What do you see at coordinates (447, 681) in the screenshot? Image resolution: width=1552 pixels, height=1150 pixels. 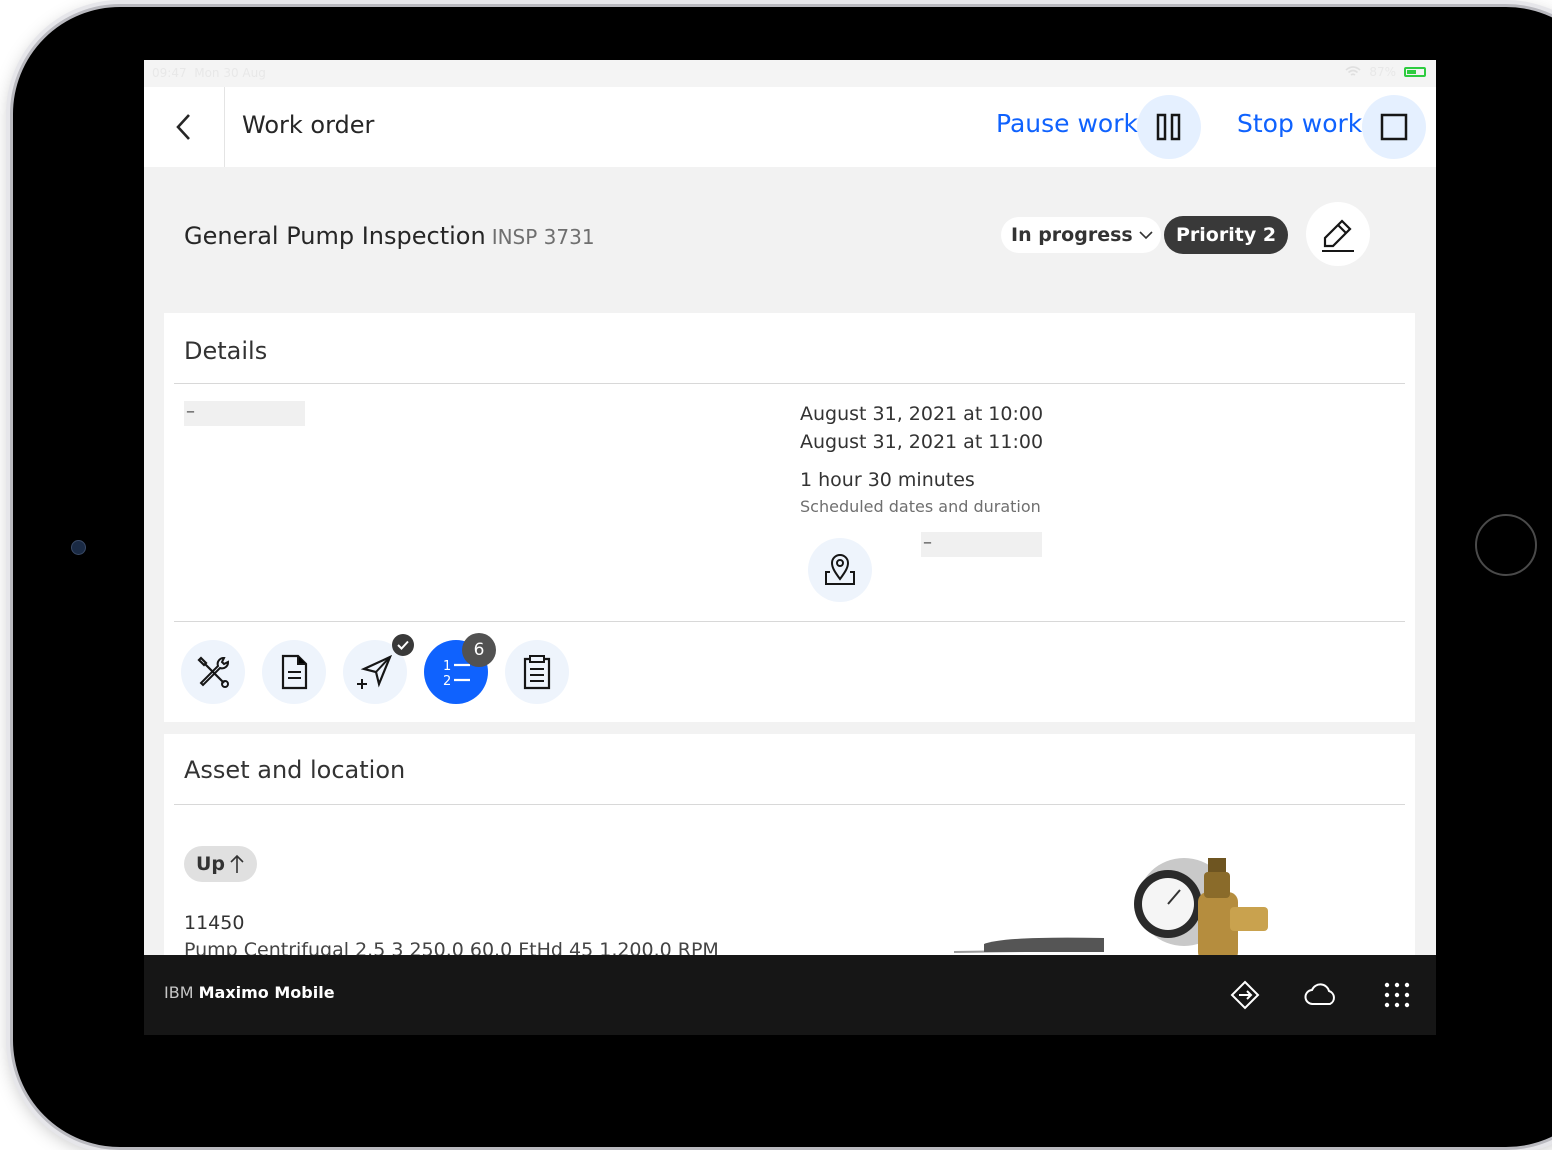 I see `svg-text: 2` at bounding box center [447, 681].